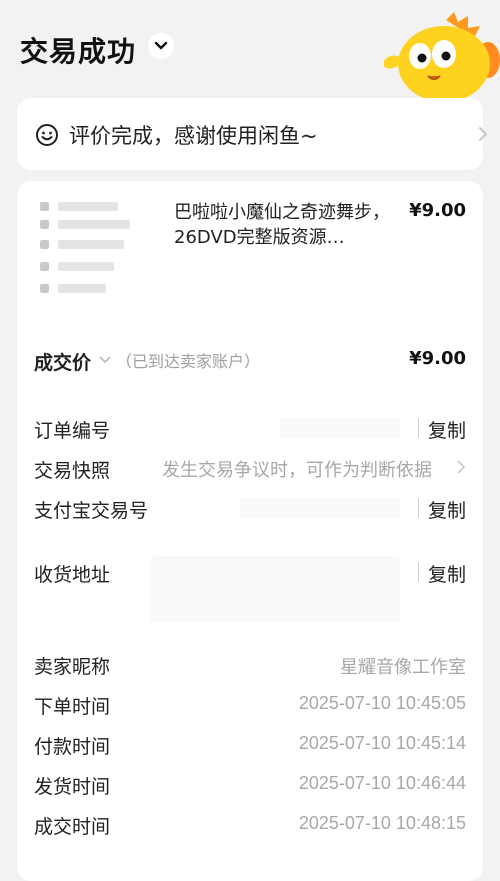 The height and width of the screenshot is (881, 500). What do you see at coordinates (72, 431) in the screenshot?
I see `order-number-label: 订单编号` at bounding box center [72, 431].